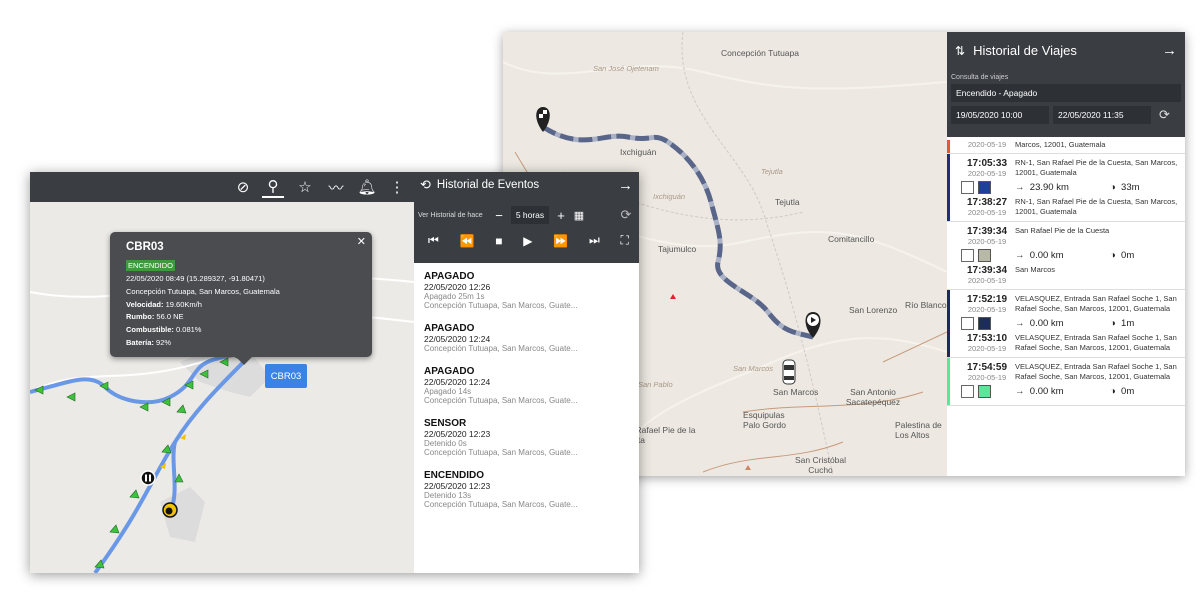  I want to click on calendar-icon: ▦, so click(579, 215).